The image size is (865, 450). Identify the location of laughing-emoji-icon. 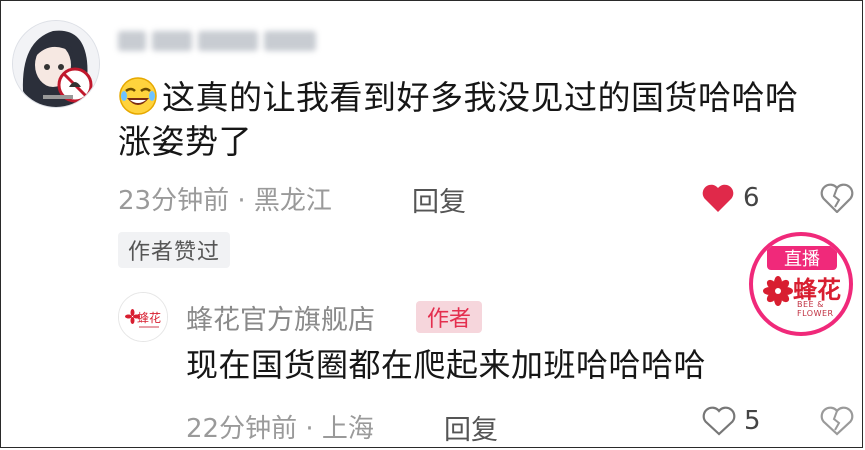
(138, 96).